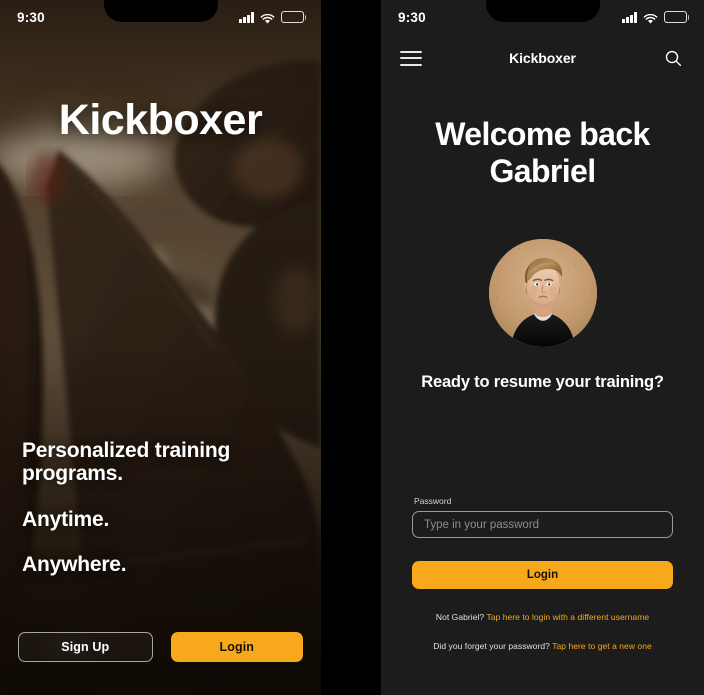  Describe the element at coordinates (542, 575) in the screenshot. I see `login-button: Login` at that location.